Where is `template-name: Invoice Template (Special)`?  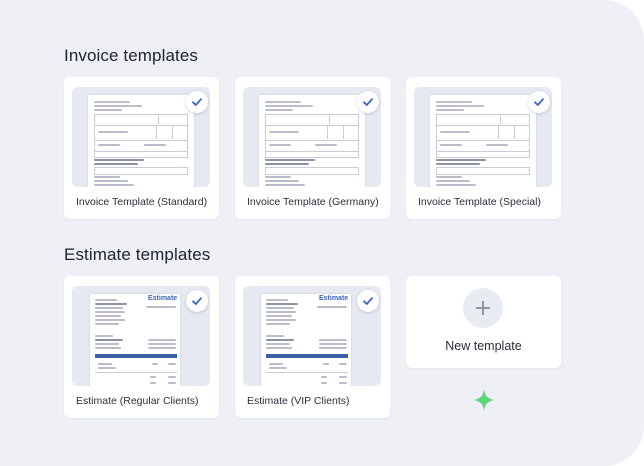 template-name: Invoice Template (Special) is located at coordinates (479, 202).